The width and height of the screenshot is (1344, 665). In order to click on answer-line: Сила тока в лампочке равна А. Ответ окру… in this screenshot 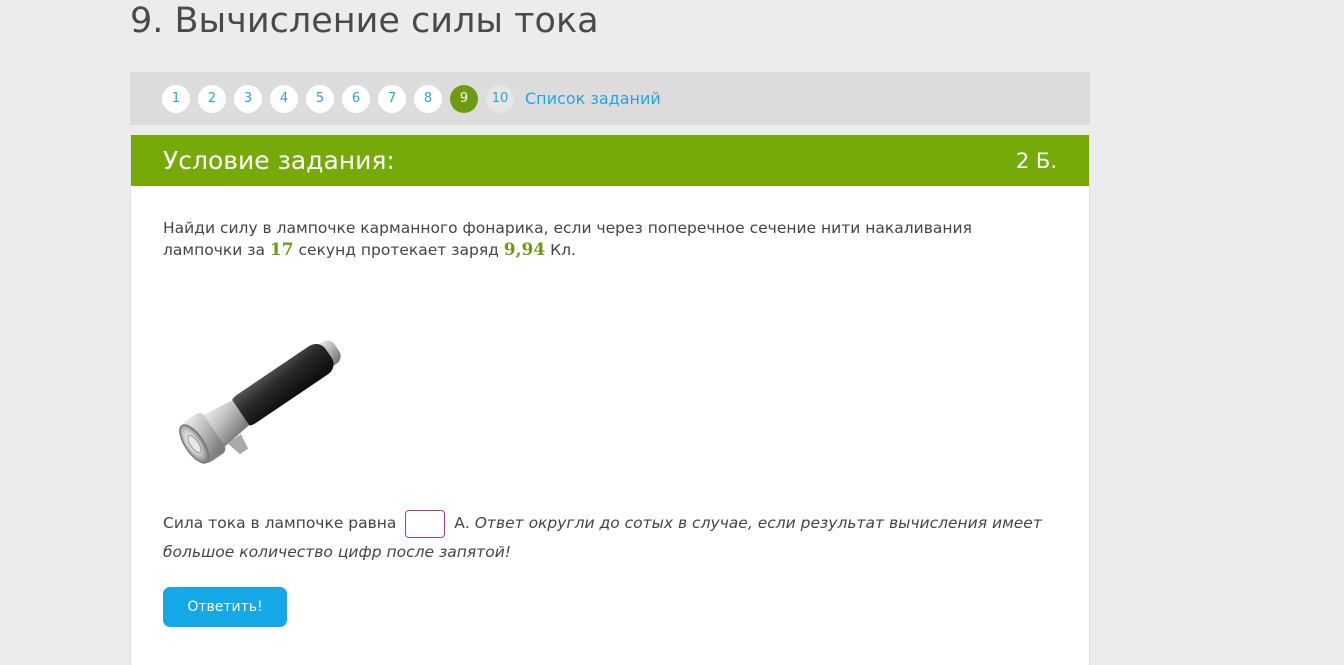, I will do `click(603, 537)`.